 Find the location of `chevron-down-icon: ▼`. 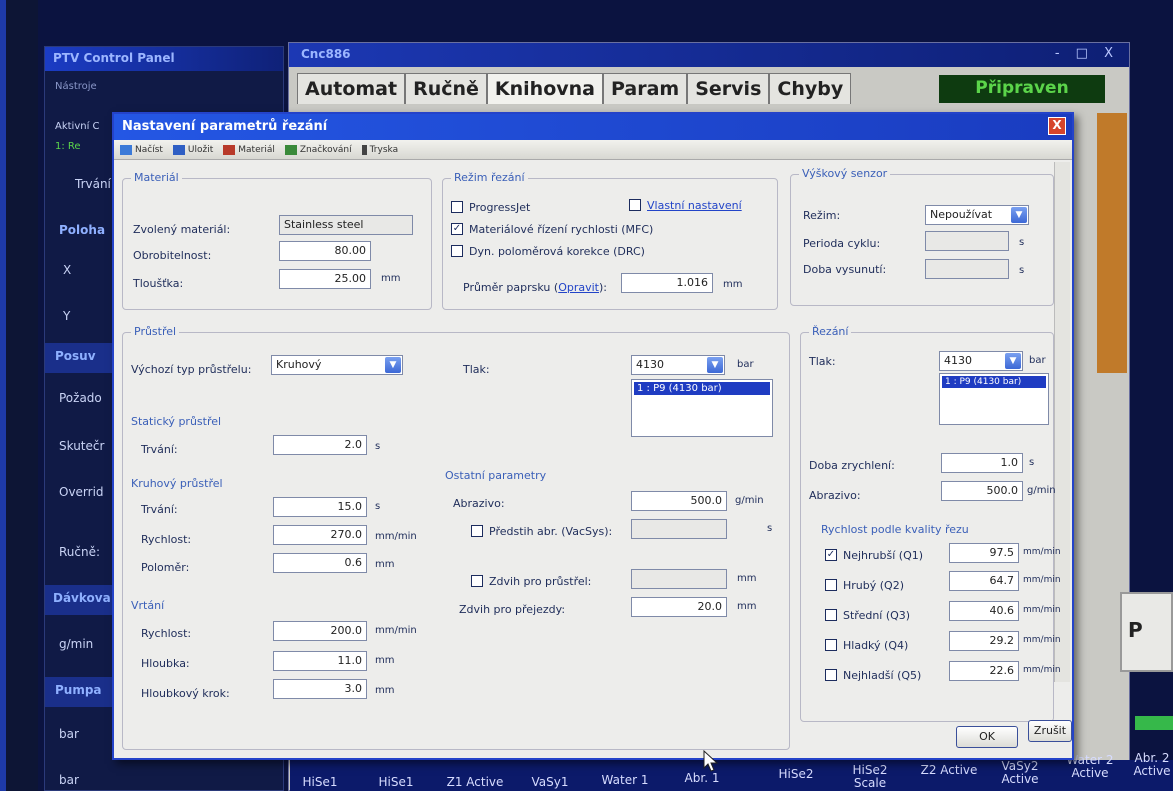

chevron-down-icon: ▼ is located at coordinates (715, 365).